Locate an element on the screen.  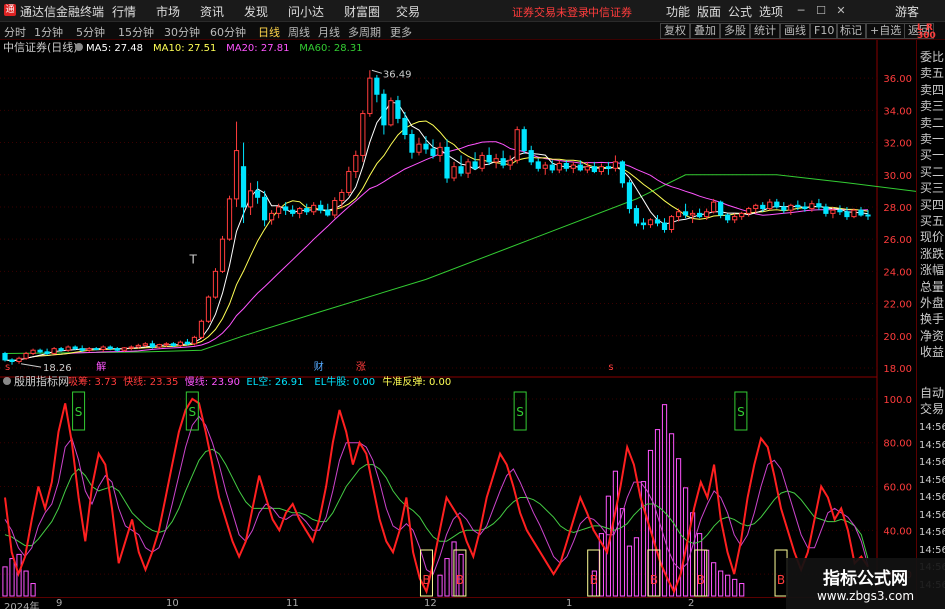
period-15min: 15分钟 is located at coordinates (136, 32).